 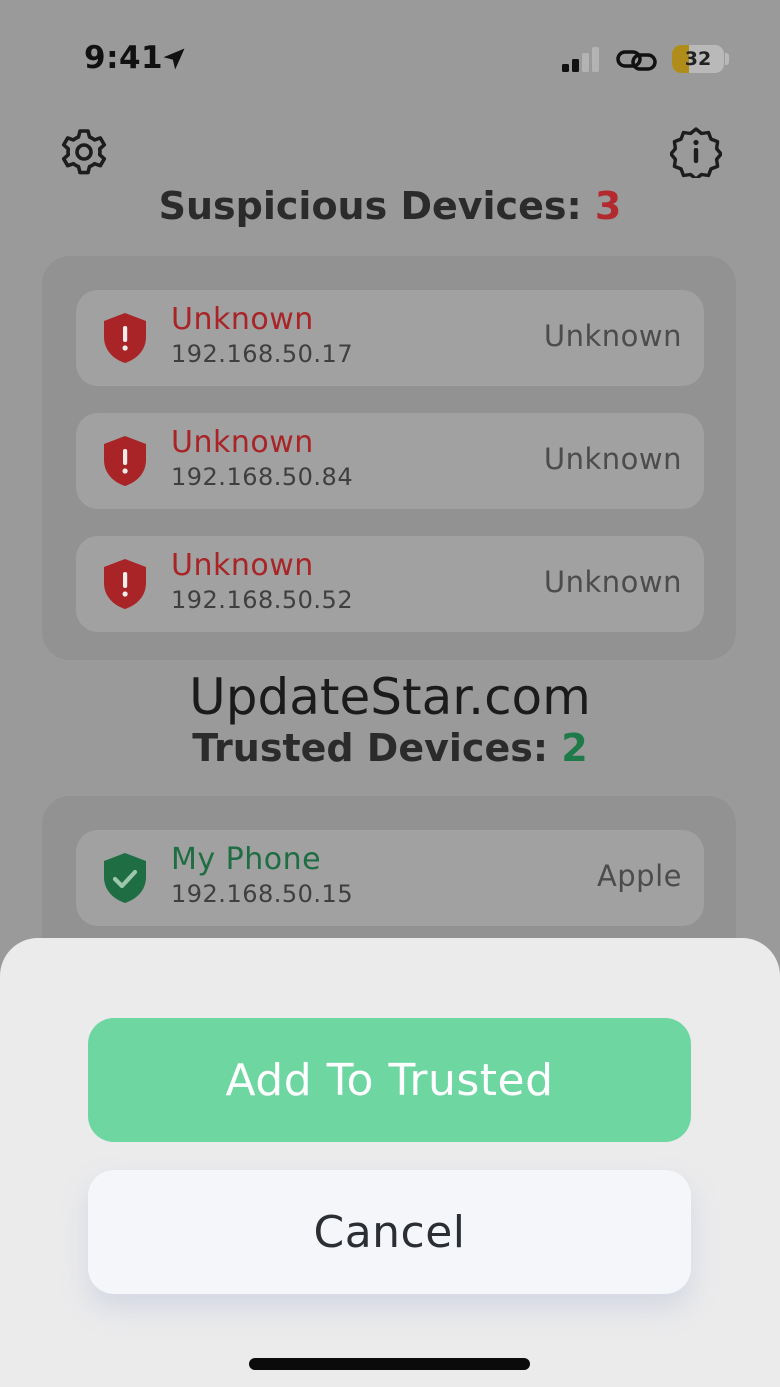 What do you see at coordinates (636, 60) in the screenshot?
I see `personal-hotspot-icon` at bounding box center [636, 60].